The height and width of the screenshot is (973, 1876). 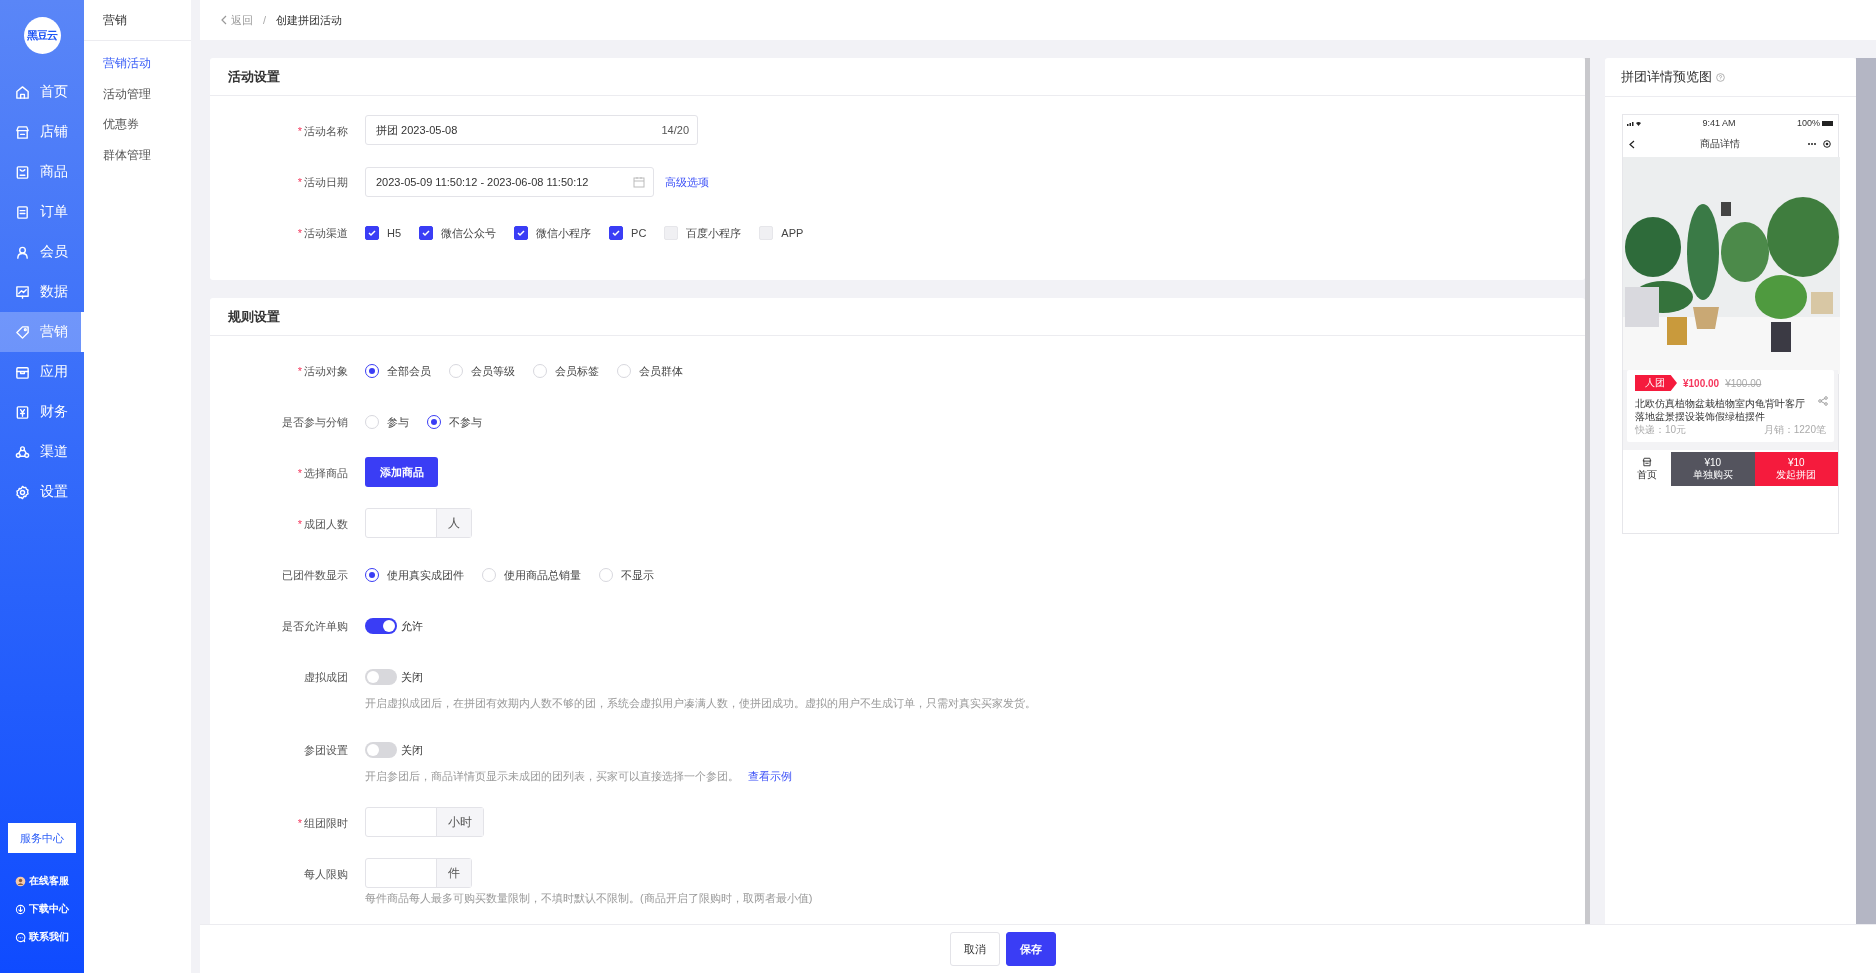 What do you see at coordinates (309, 20) in the screenshot?
I see `breadcrumb-current: 创建拼团活动` at bounding box center [309, 20].